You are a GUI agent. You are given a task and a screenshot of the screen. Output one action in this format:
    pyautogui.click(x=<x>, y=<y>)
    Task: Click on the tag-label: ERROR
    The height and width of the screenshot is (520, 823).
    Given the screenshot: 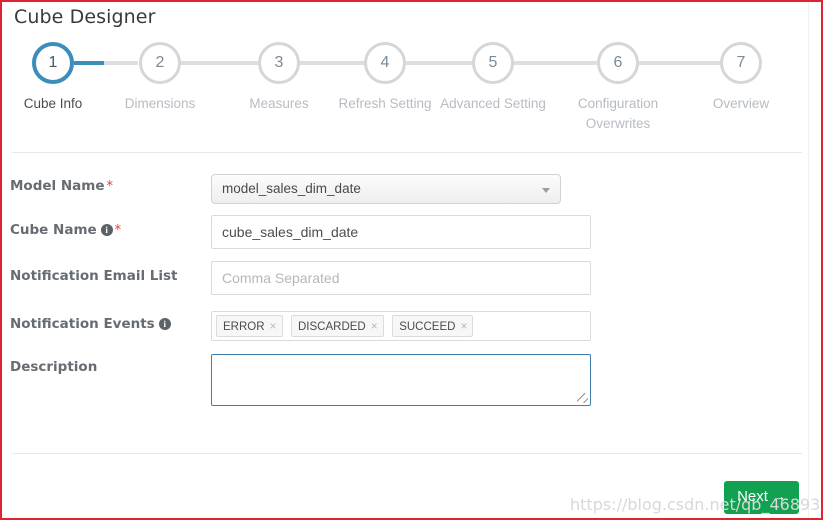 What is the action you would take?
    pyautogui.click(x=244, y=327)
    